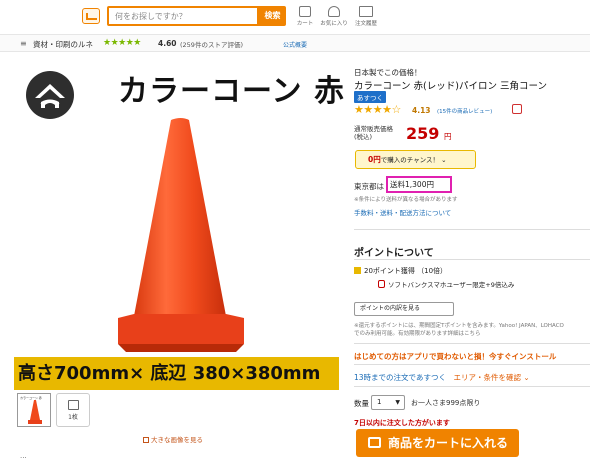 Image resolution: width=590 pixels, height=461 pixels. I want to click on thumbnail-cone-icon, so click(35, 412).